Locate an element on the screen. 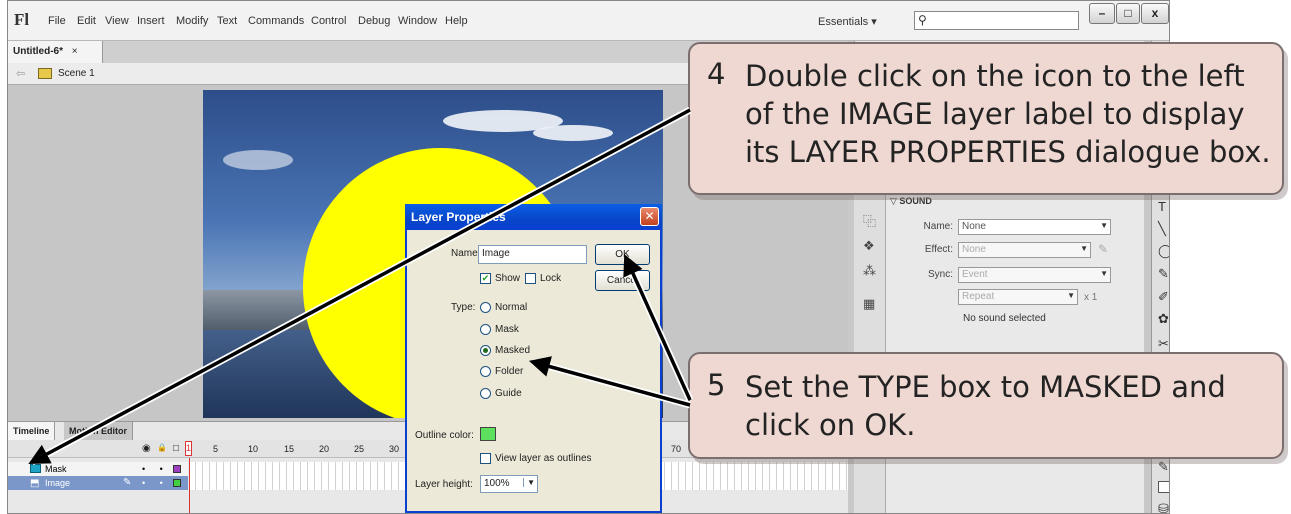 The height and width of the screenshot is (514, 1291). edit-pencil-icon: ✎ is located at coordinates (1103, 249).